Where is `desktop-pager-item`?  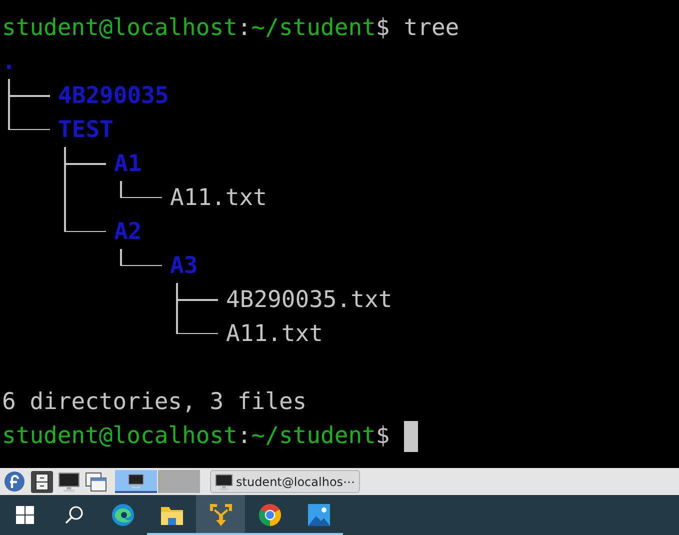
desktop-pager-item is located at coordinates (136, 481).